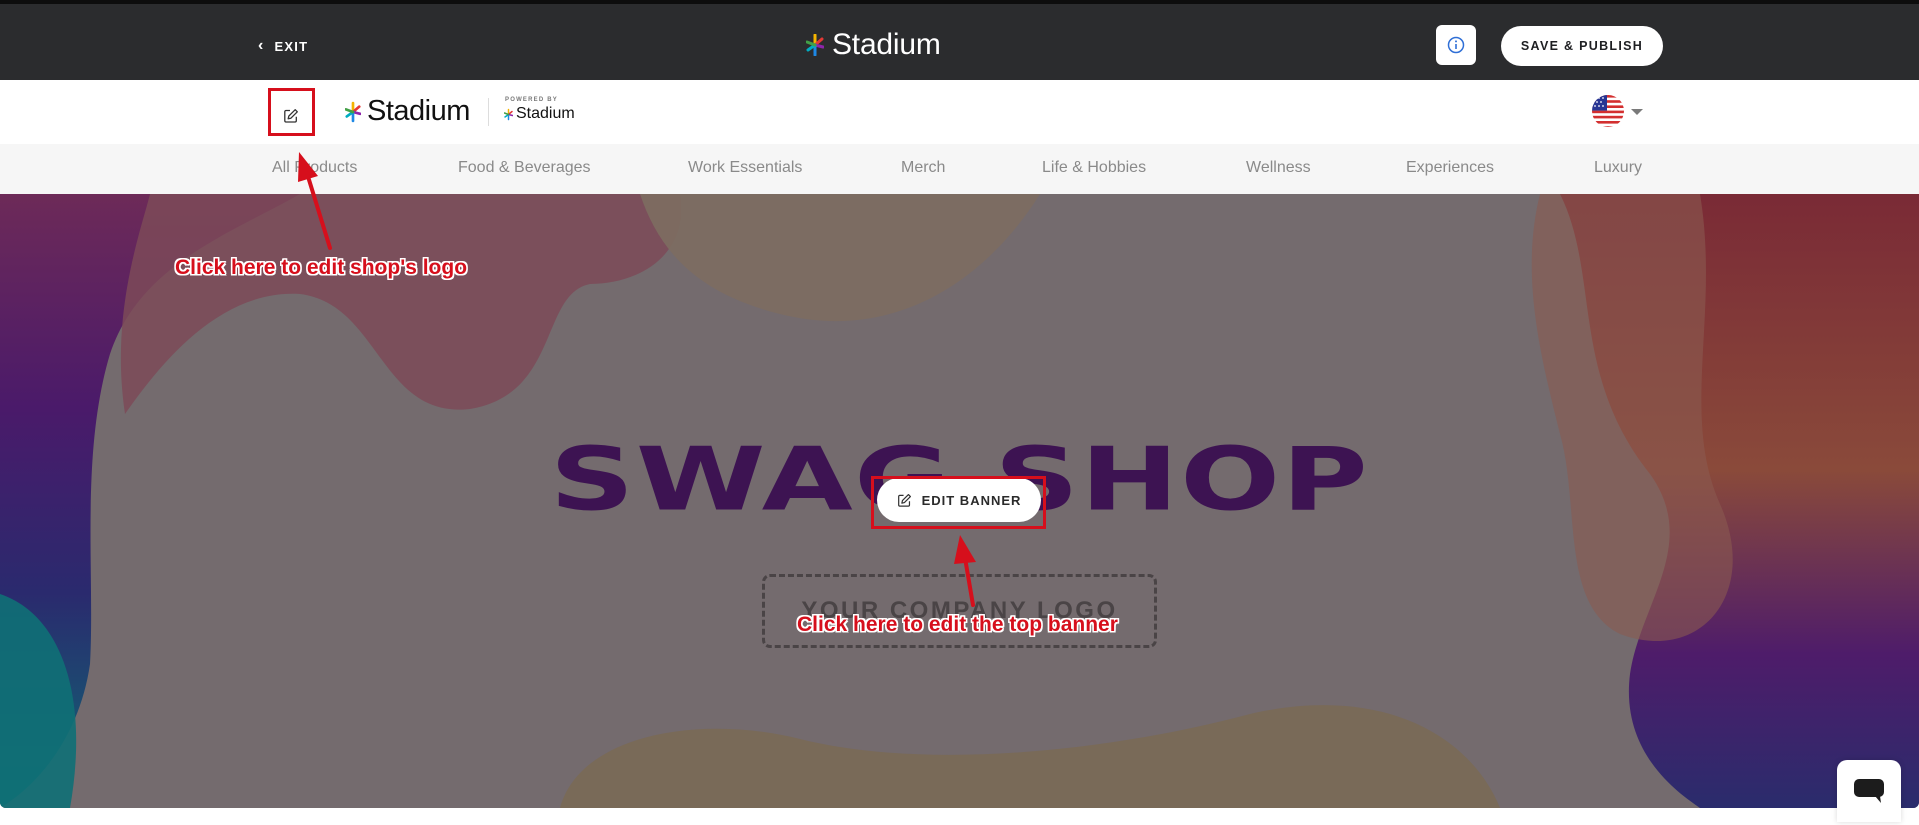 The height and width of the screenshot is (825, 1919). What do you see at coordinates (488, 112) in the screenshot?
I see `logo-divider` at bounding box center [488, 112].